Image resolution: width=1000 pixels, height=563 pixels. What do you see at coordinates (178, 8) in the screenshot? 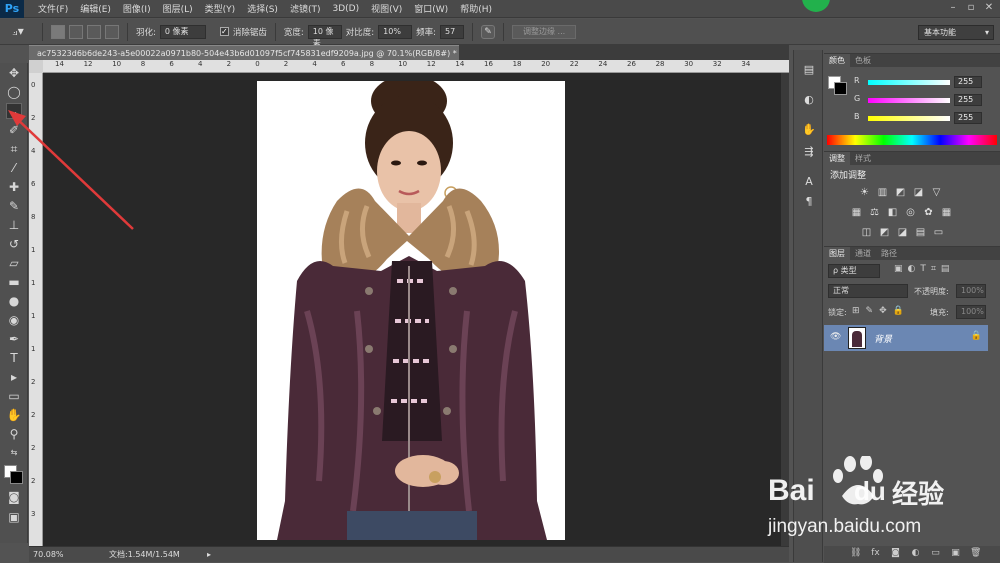
I see `menu-layer: 图层(L)` at bounding box center [178, 8].